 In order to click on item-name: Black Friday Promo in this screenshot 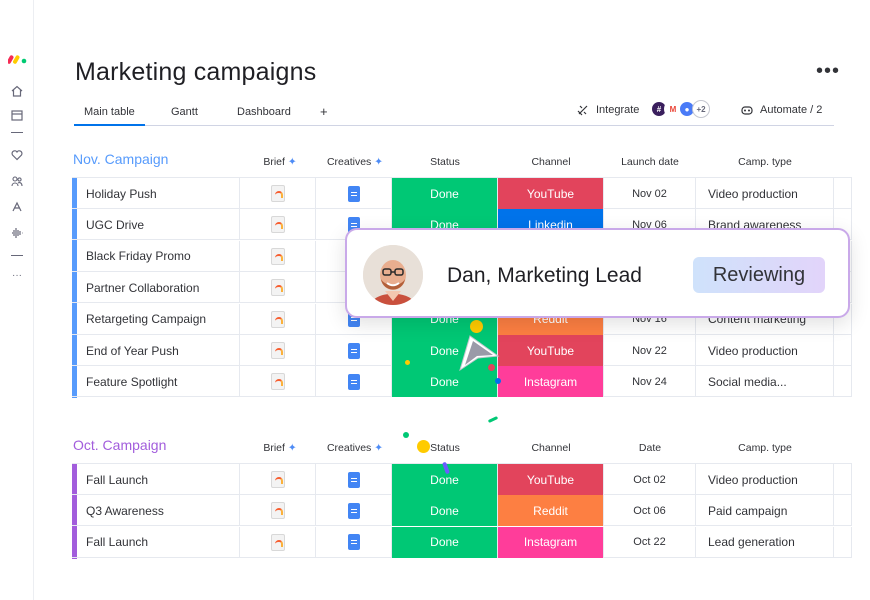, I will do `click(159, 256)`.